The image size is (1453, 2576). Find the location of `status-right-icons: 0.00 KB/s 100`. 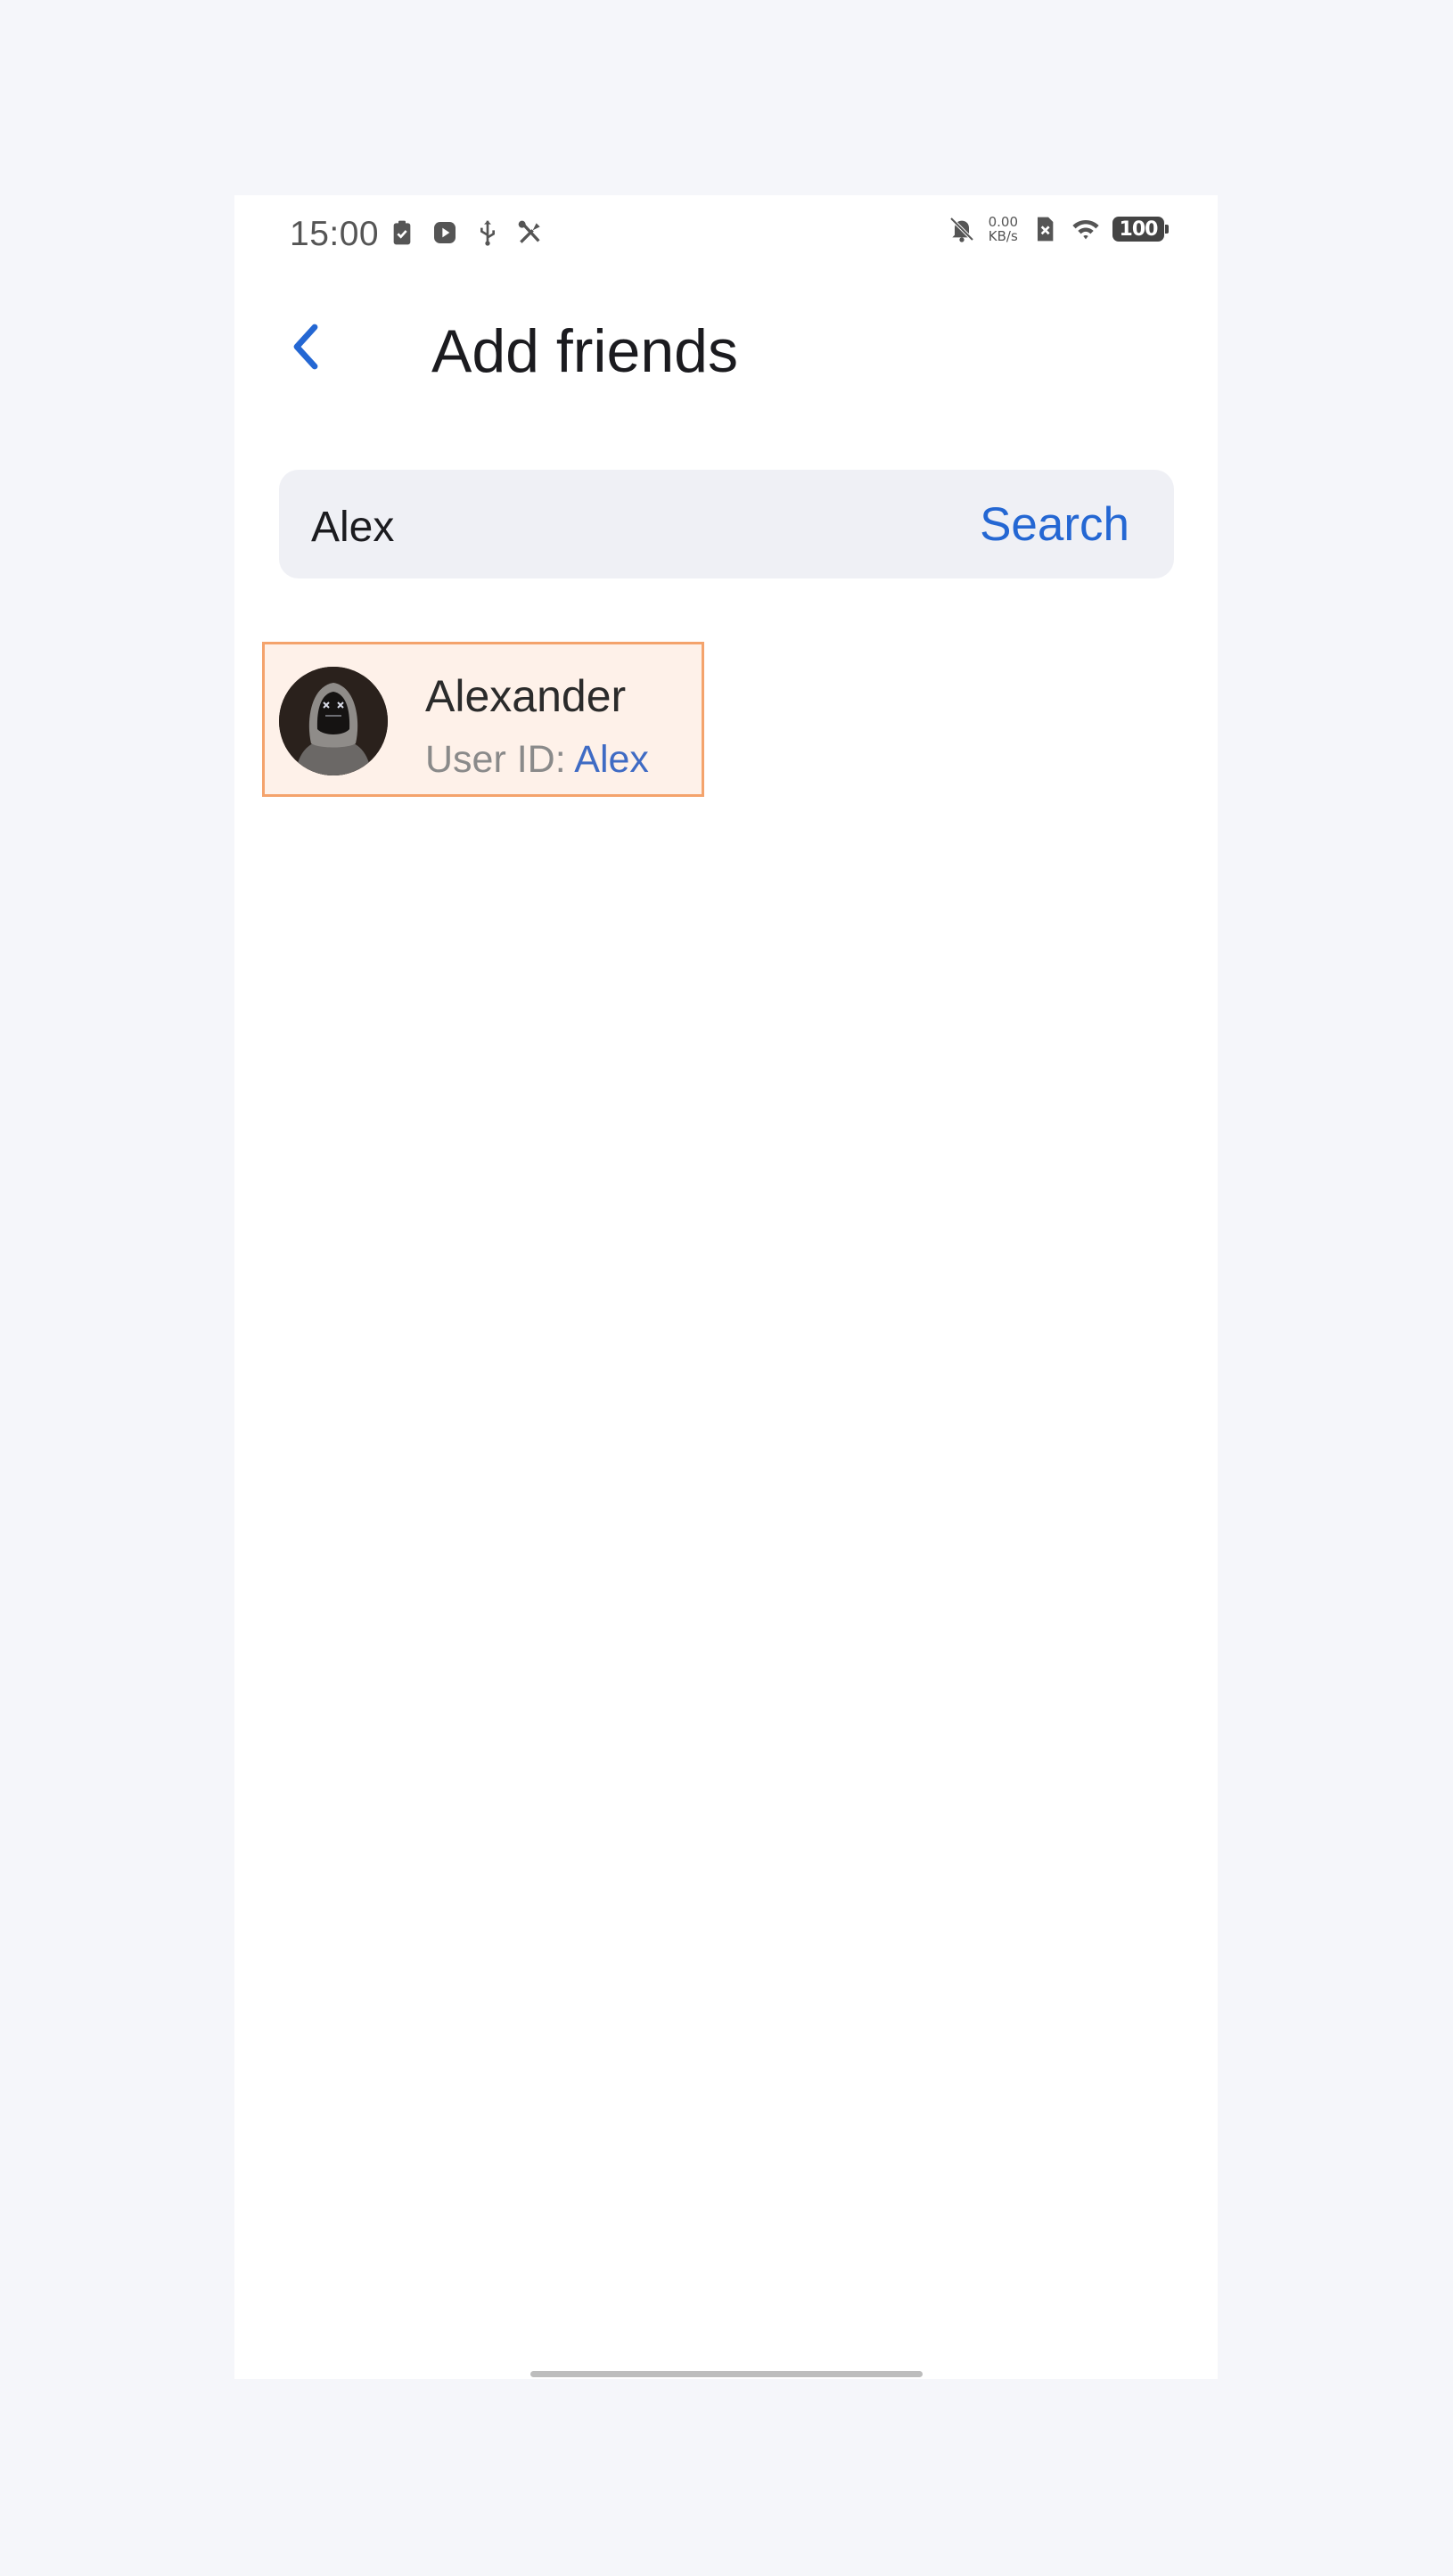

status-right-icons: 0.00 KB/s 100 is located at coordinates (1058, 229).